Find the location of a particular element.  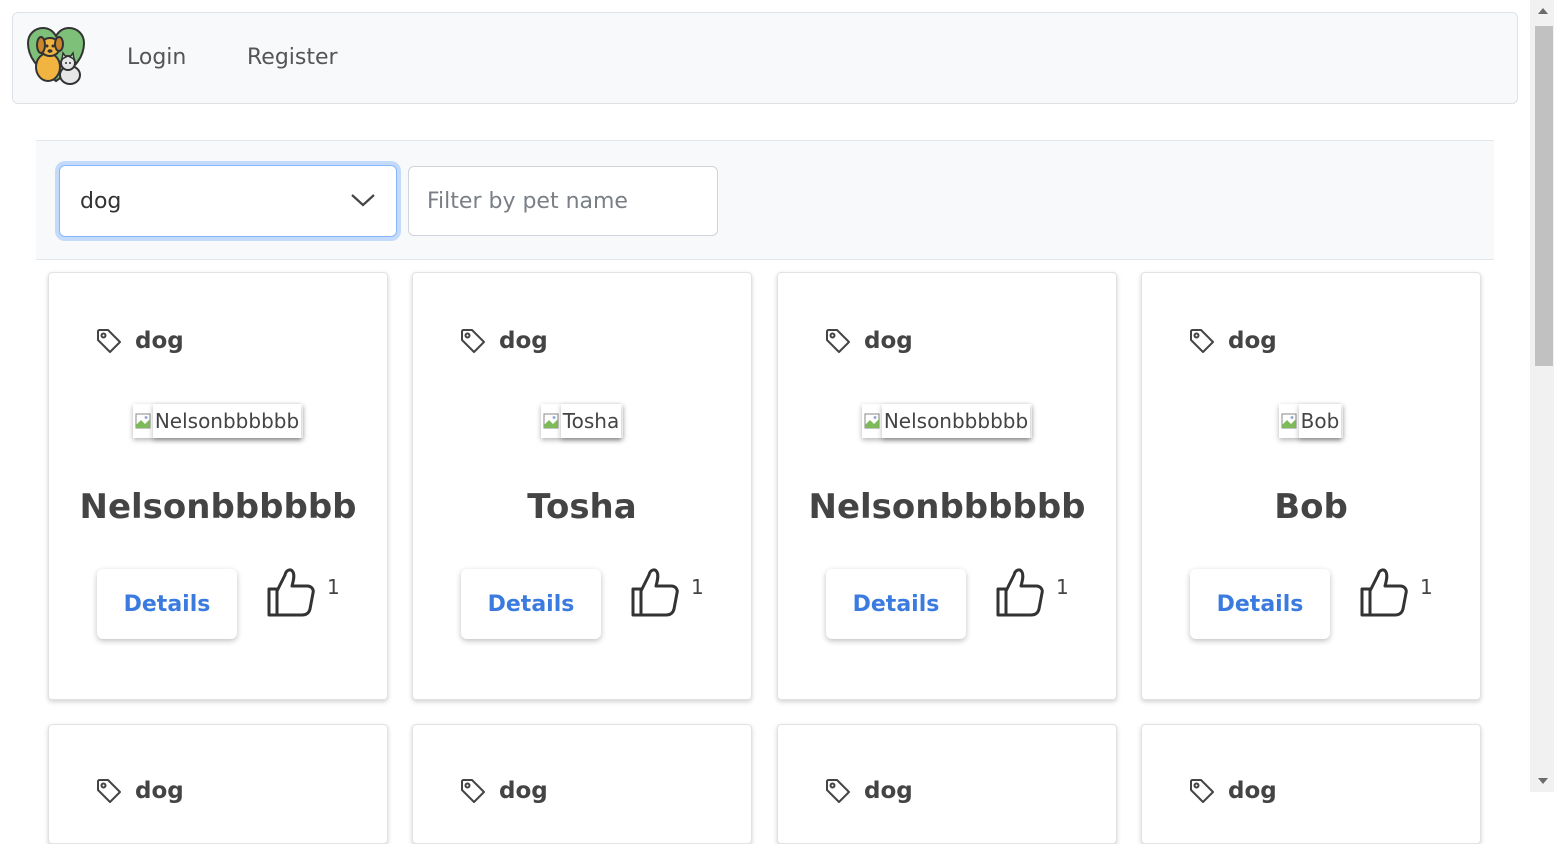

pet-name-filter-input is located at coordinates (563, 201).